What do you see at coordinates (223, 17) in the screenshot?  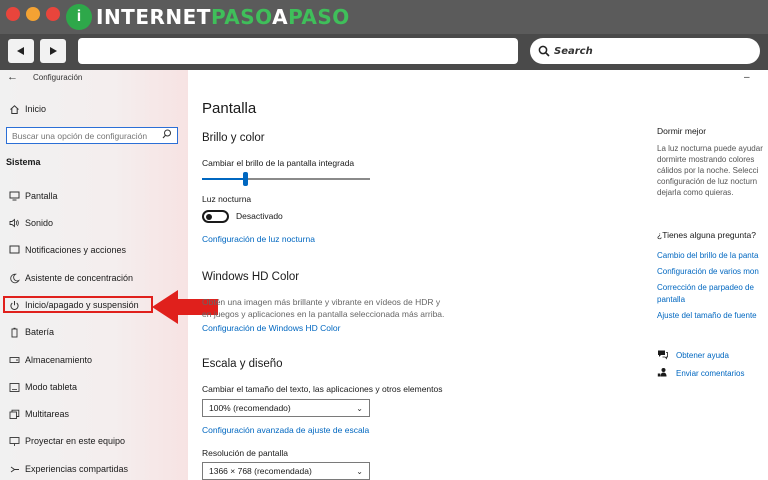 I see `logo-text: INTERNETPASOAPASO` at bounding box center [223, 17].